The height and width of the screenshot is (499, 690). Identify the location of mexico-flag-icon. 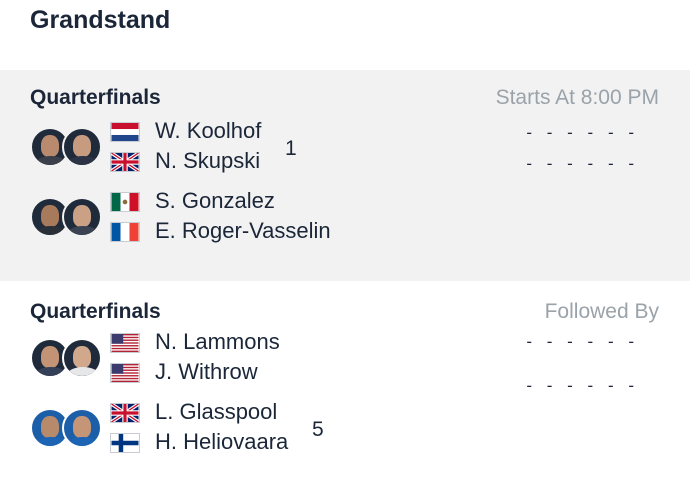
(125, 202).